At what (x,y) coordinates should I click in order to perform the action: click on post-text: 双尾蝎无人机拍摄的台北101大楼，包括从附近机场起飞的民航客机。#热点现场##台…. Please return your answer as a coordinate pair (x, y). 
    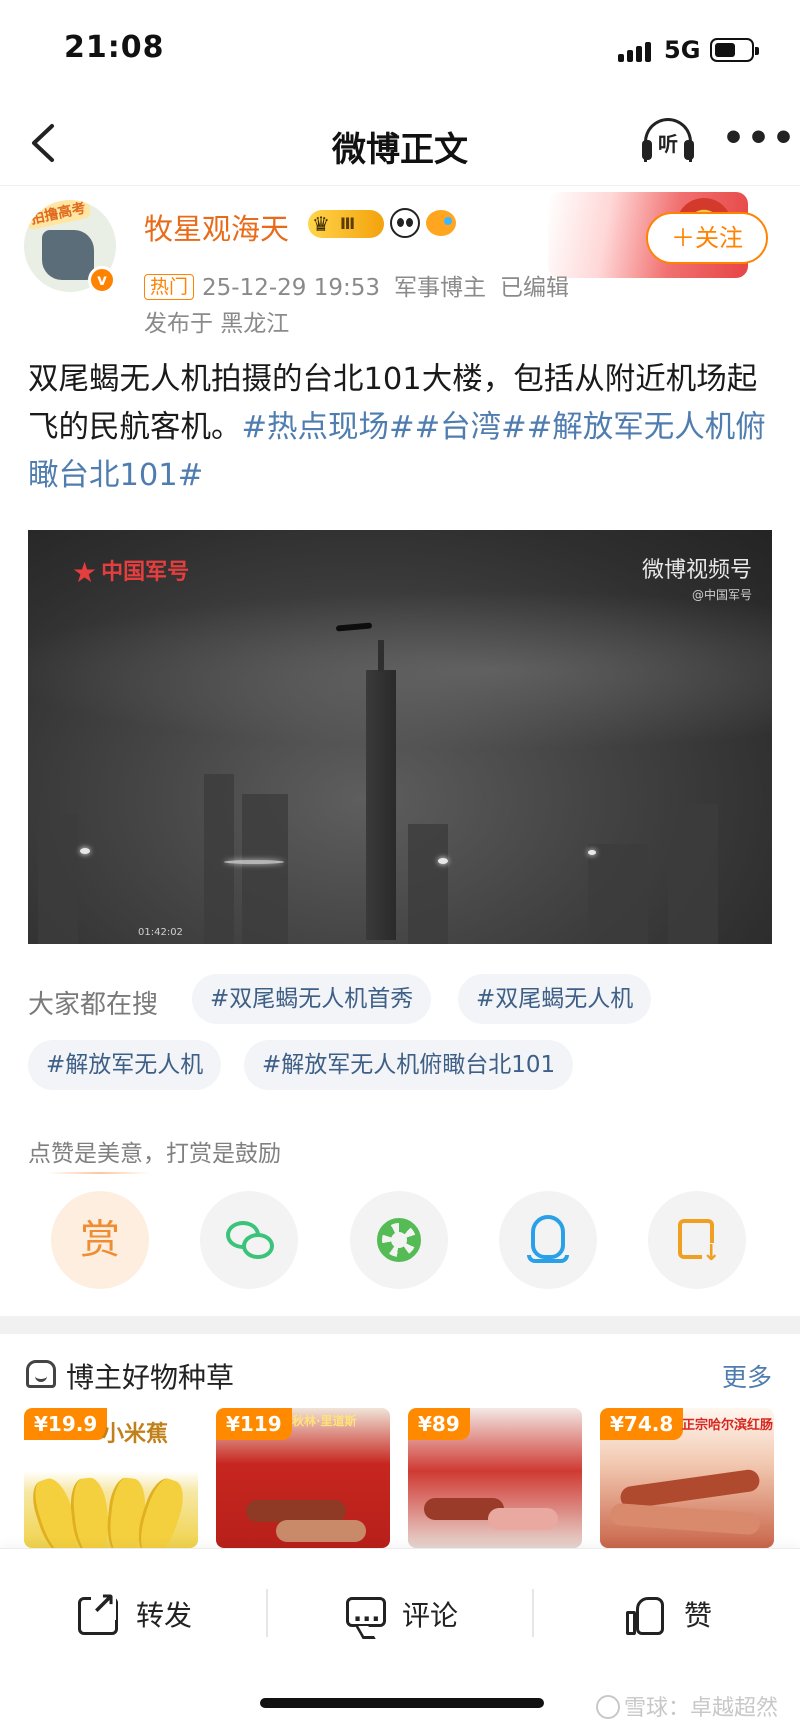
    Looking at the image, I should click on (401, 428).